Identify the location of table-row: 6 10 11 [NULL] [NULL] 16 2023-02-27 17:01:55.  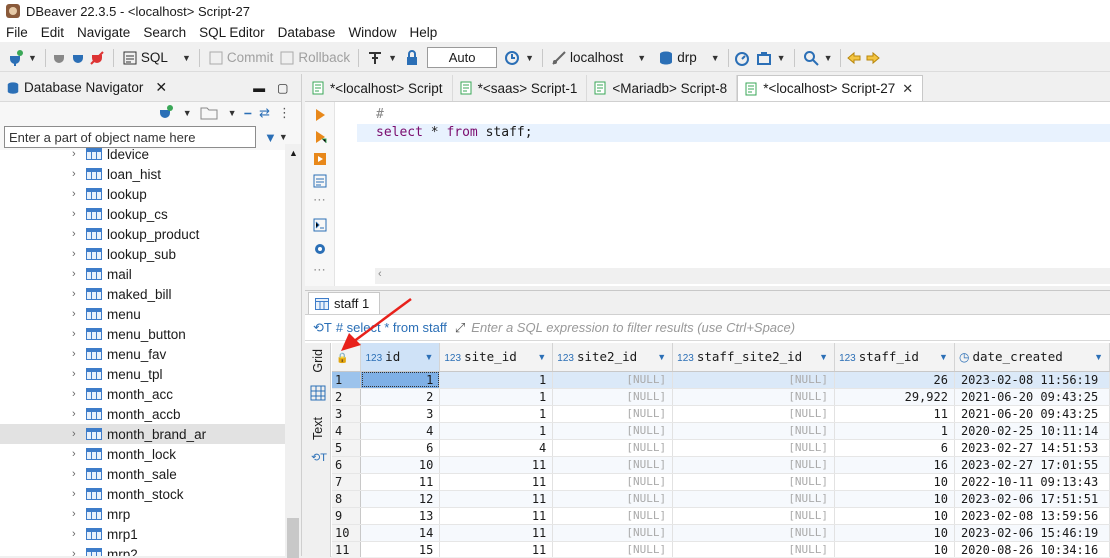
(721, 465).